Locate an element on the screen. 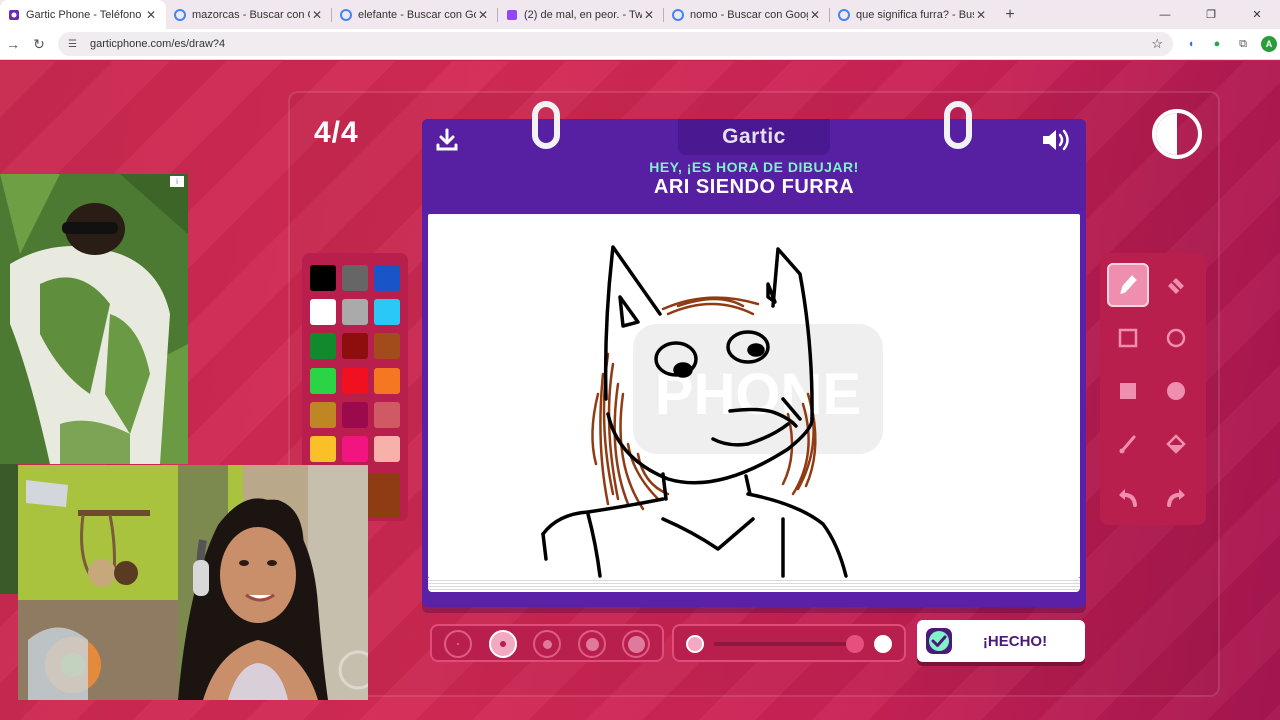 The image size is (1280, 720). extension-green-icon: ● is located at coordinates (1217, 44).